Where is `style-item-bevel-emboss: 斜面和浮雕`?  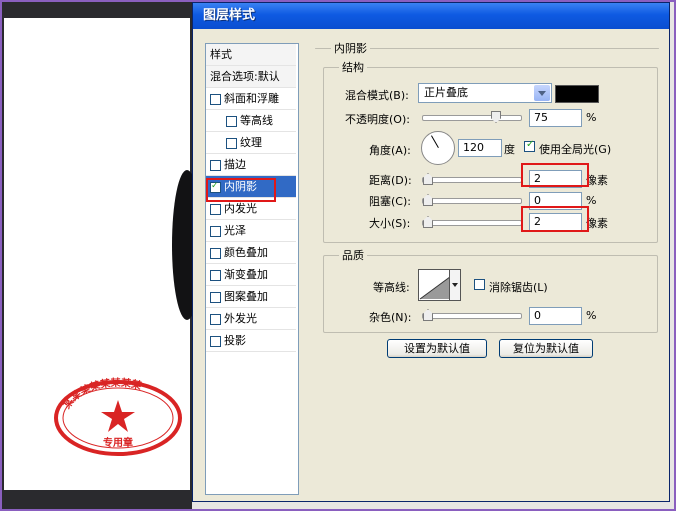 style-item-bevel-emboss: 斜面和浮雕 is located at coordinates (251, 99).